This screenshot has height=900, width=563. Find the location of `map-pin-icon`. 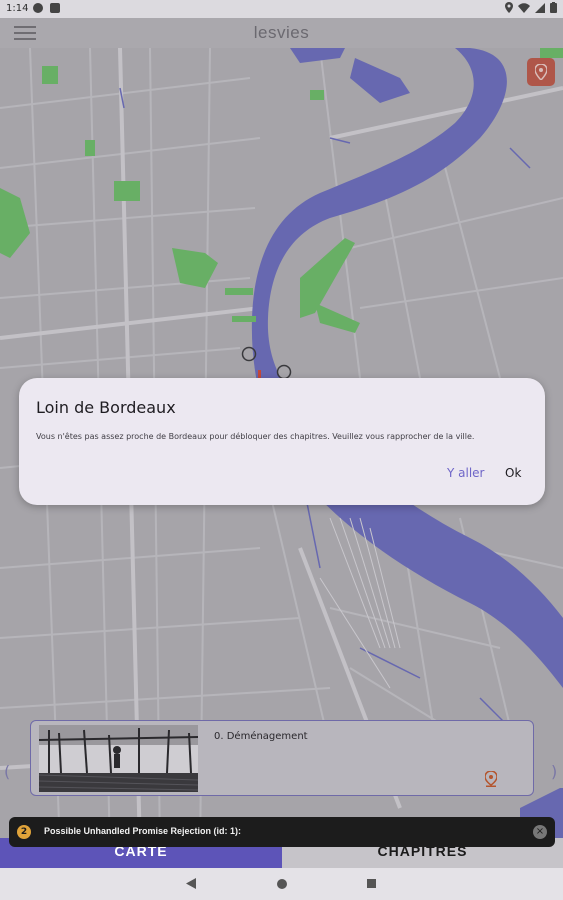

map-pin-icon is located at coordinates (491, 779).